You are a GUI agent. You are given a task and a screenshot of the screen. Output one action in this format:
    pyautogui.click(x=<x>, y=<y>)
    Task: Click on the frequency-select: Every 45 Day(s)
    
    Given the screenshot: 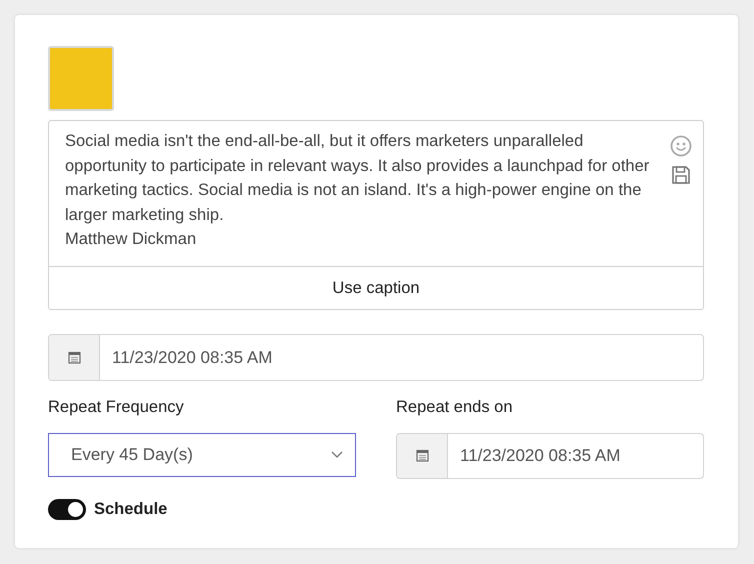 What is the action you would take?
    pyautogui.click(x=202, y=454)
    